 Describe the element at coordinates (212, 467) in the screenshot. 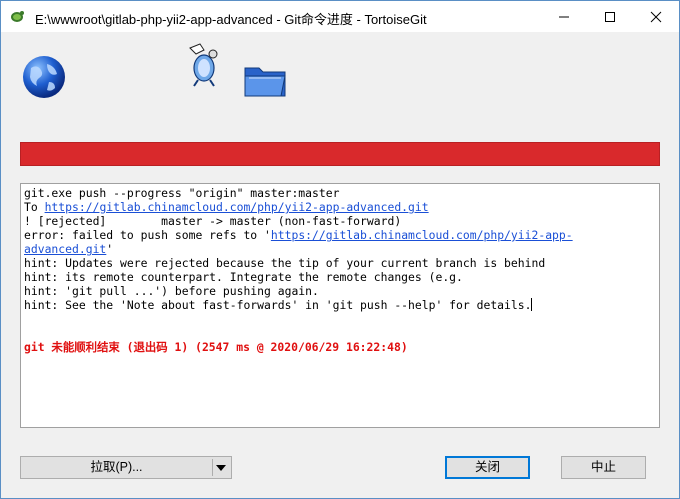

I see `split-divider` at that location.